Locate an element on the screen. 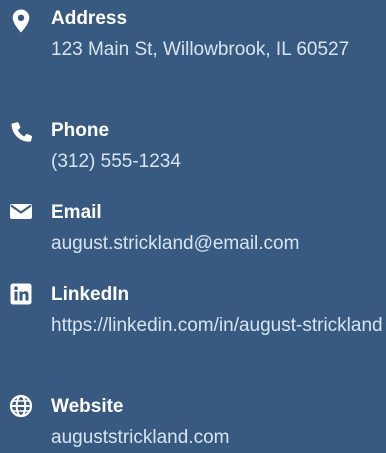 Image resolution: width=386 pixels, height=453 pixels. envelope-icon is located at coordinates (21, 211).